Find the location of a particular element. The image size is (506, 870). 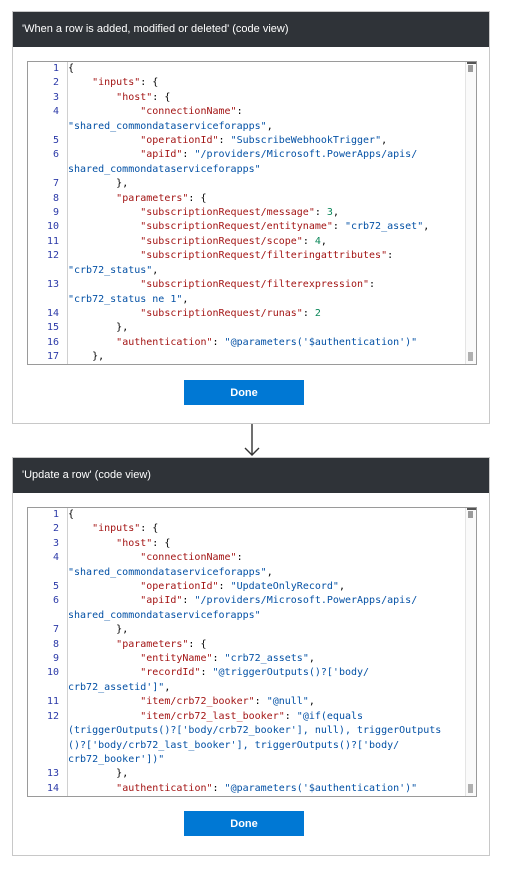

line-number: 11 is located at coordinates (48, 702).